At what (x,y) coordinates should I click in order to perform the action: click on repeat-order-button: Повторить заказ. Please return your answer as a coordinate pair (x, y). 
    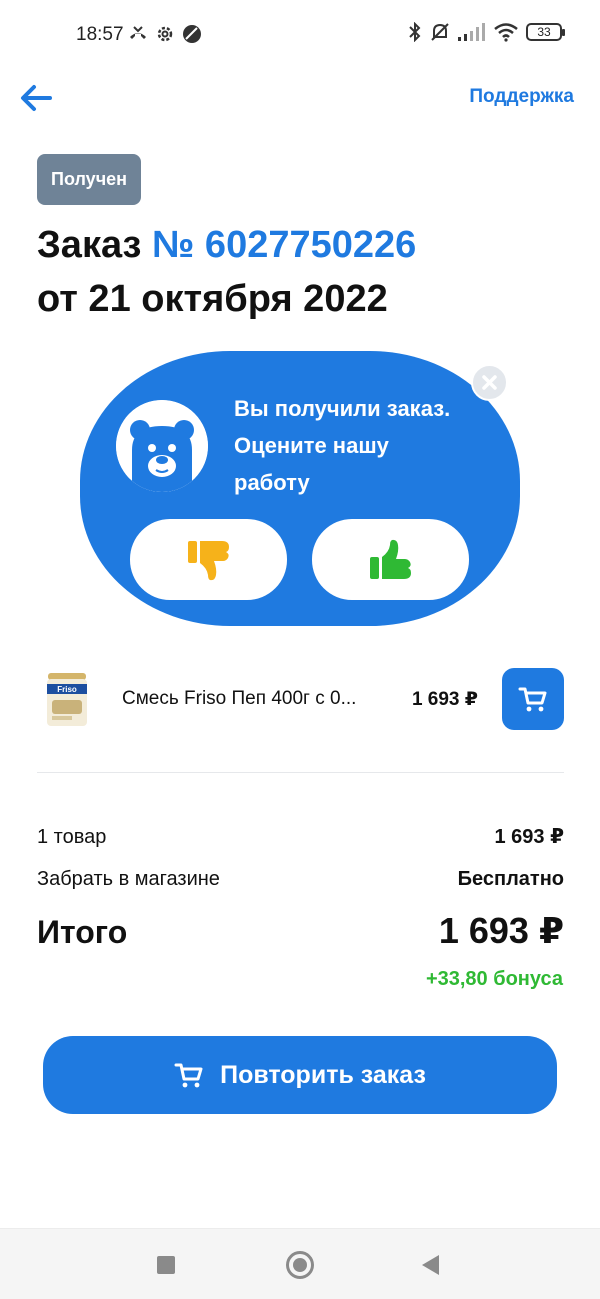
    Looking at the image, I should click on (300, 1075).